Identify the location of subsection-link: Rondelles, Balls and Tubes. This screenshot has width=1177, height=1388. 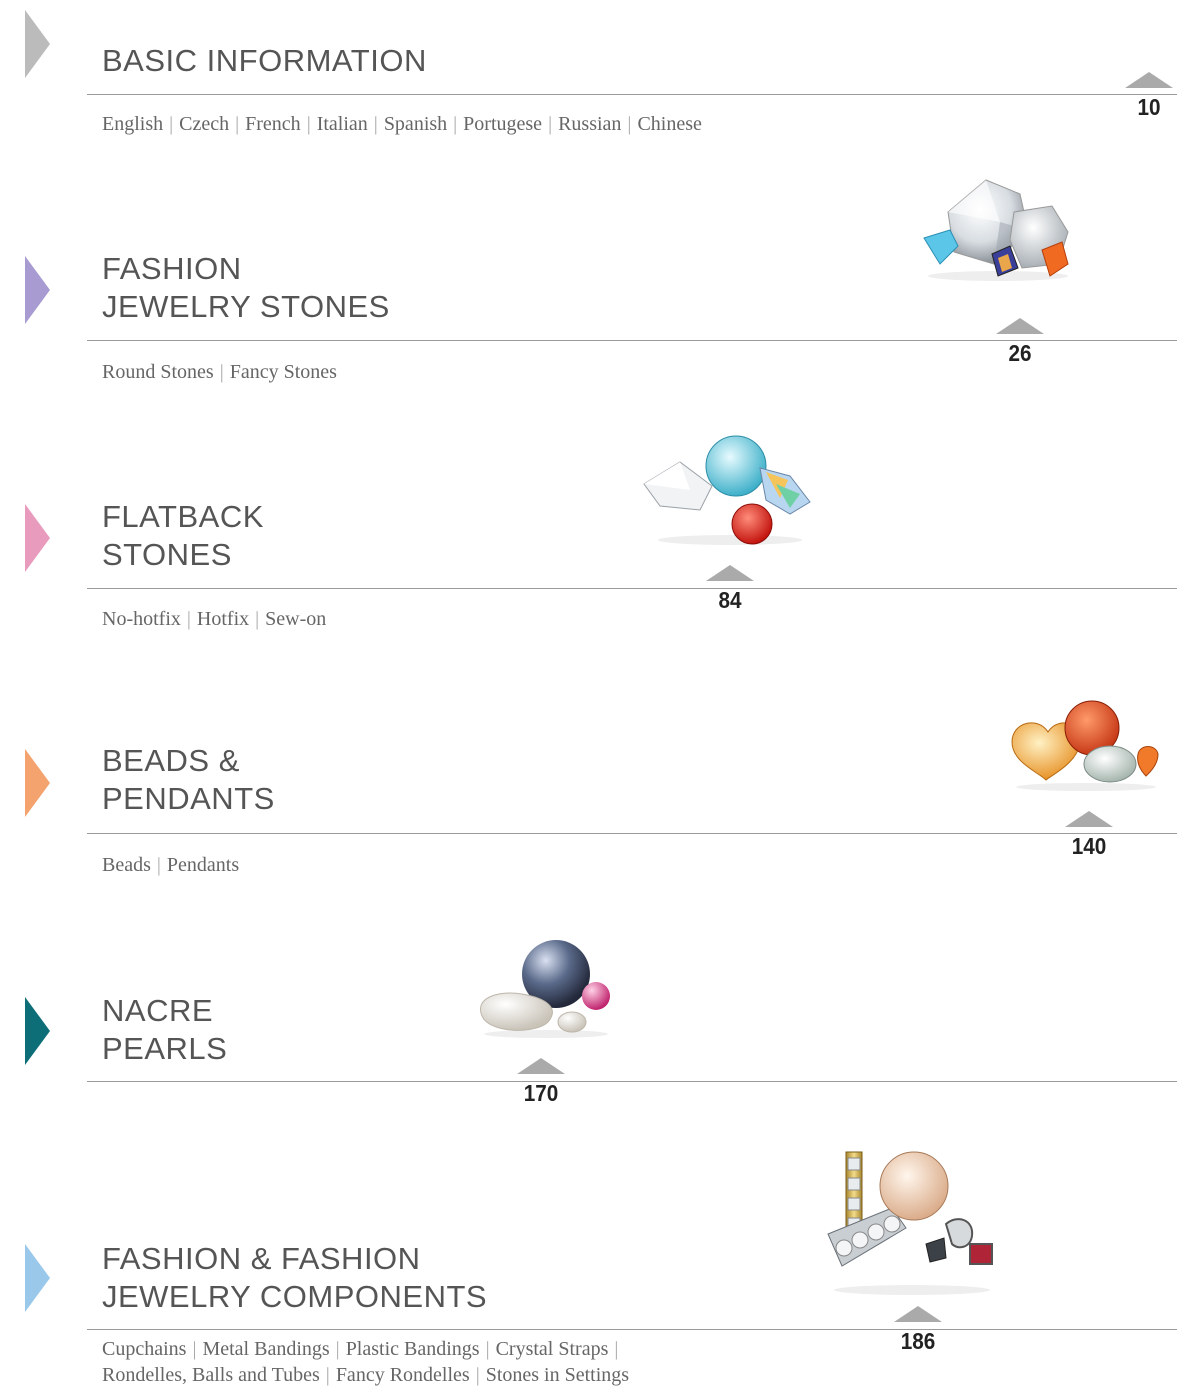
(211, 1375).